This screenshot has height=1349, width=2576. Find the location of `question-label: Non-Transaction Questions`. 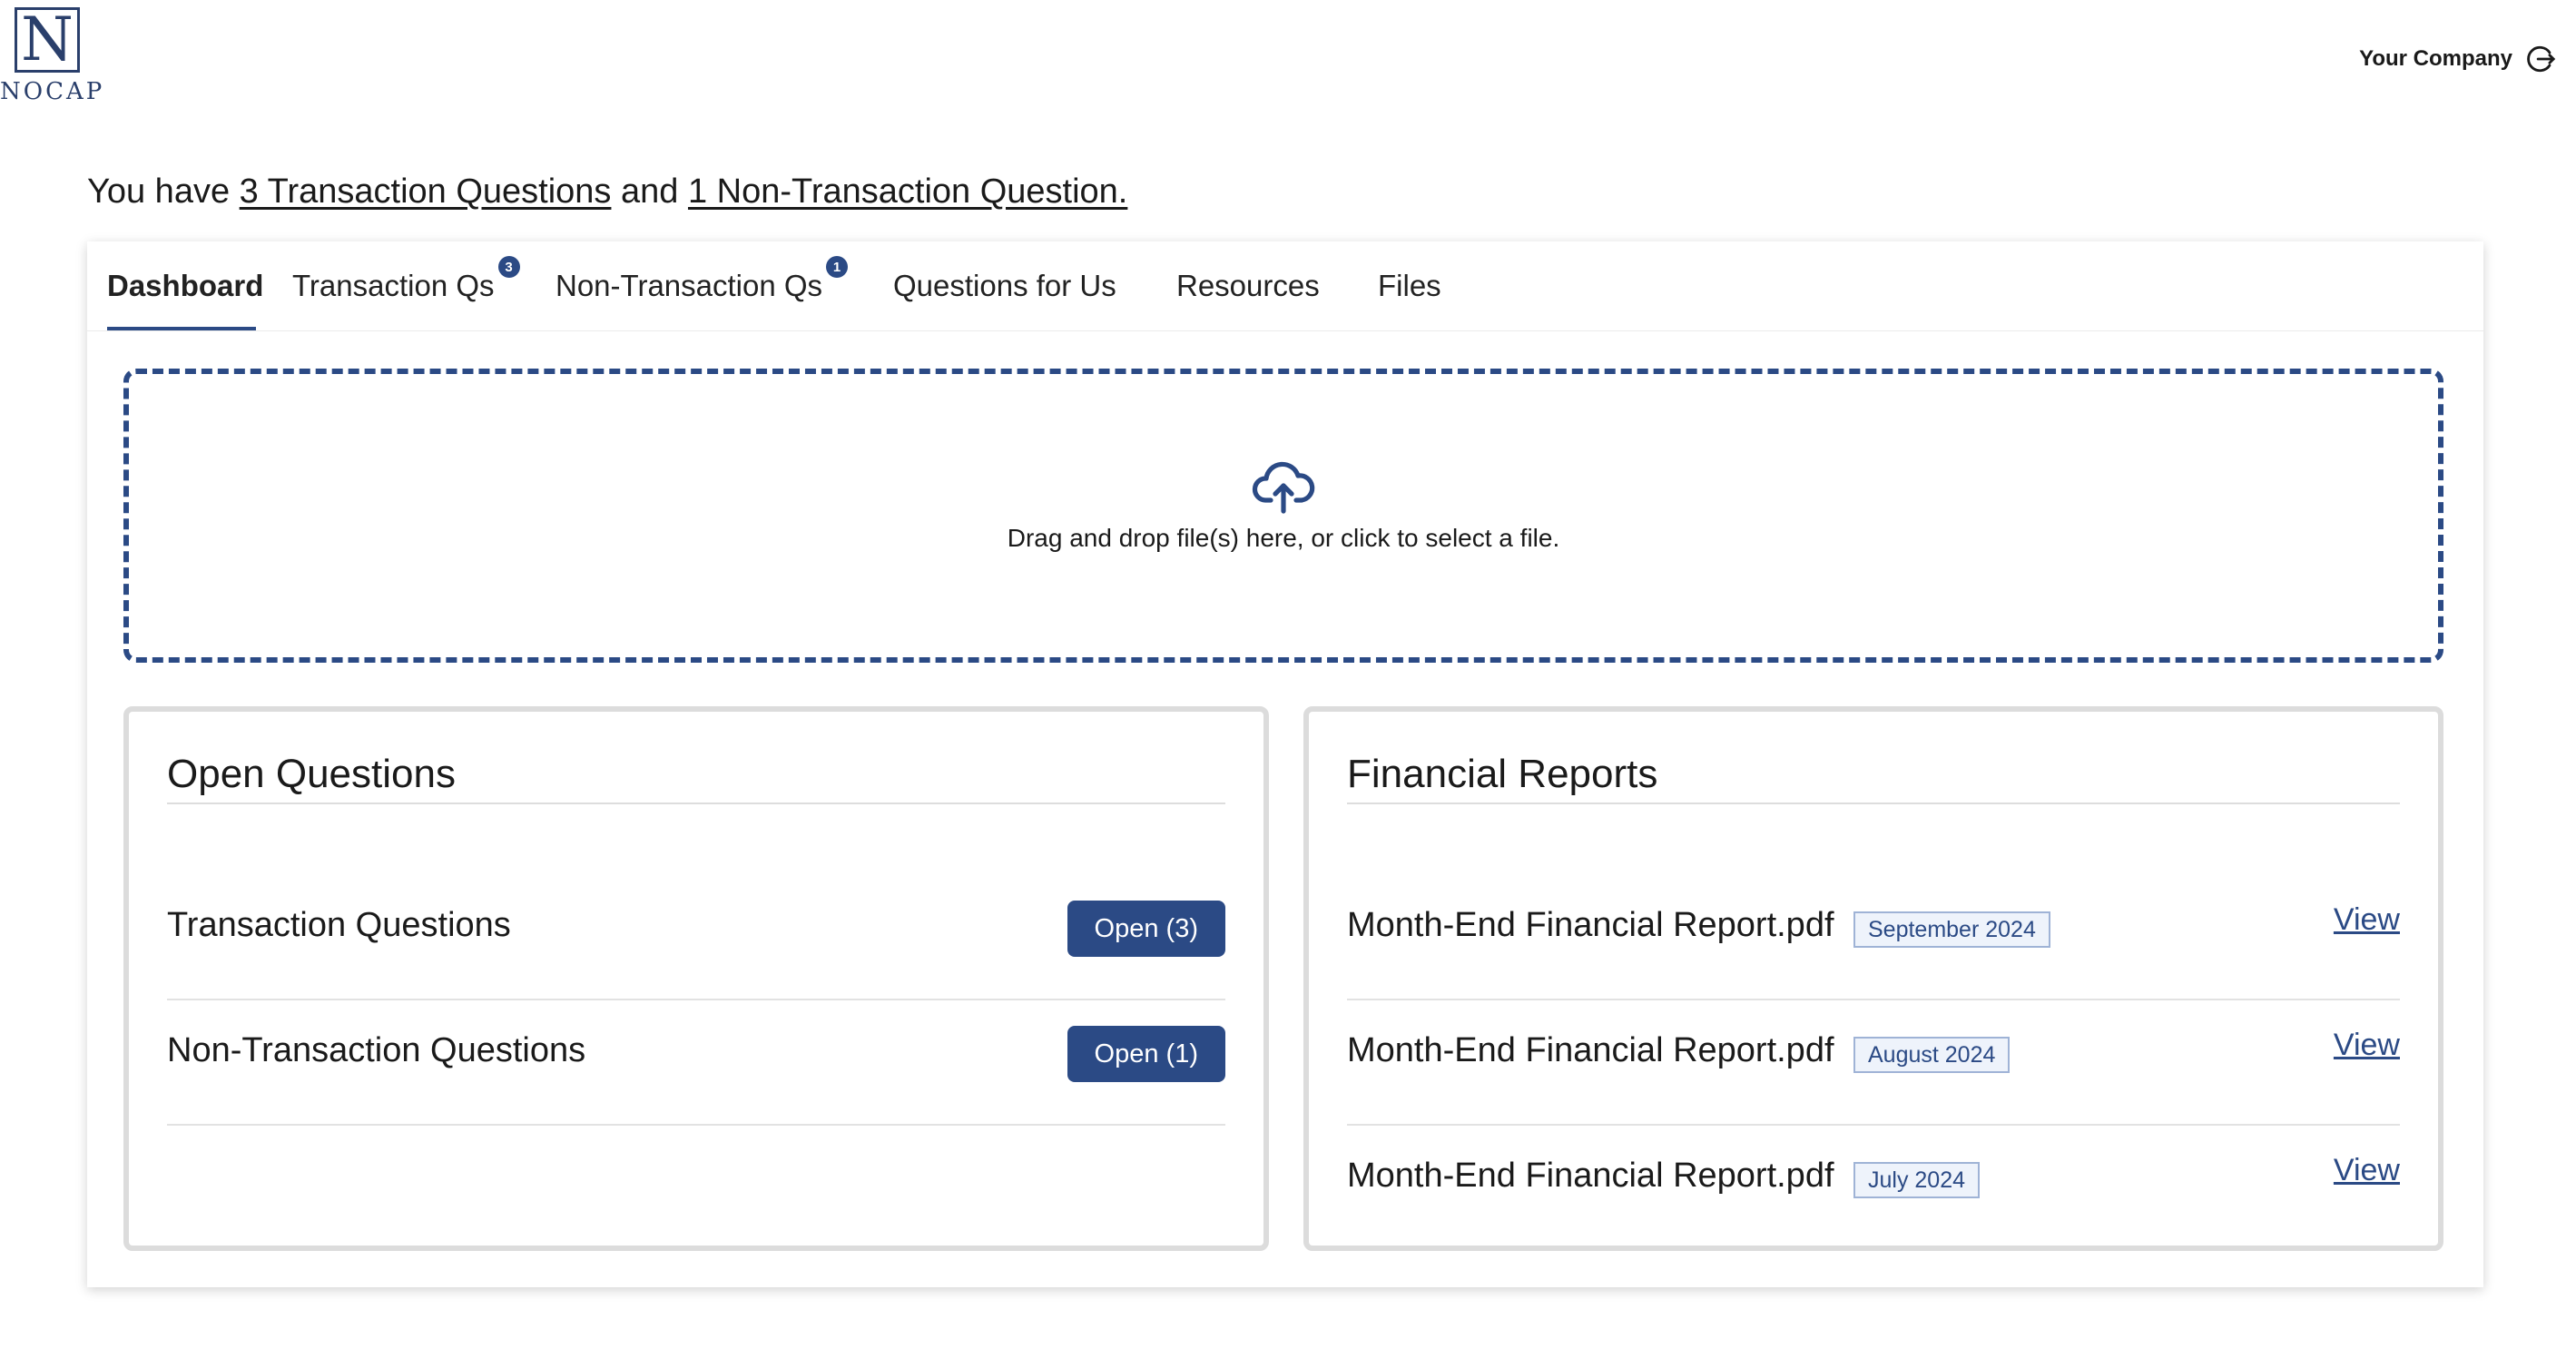

question-label: Non-Transaction Questions is located at coordinates (376, 1050).